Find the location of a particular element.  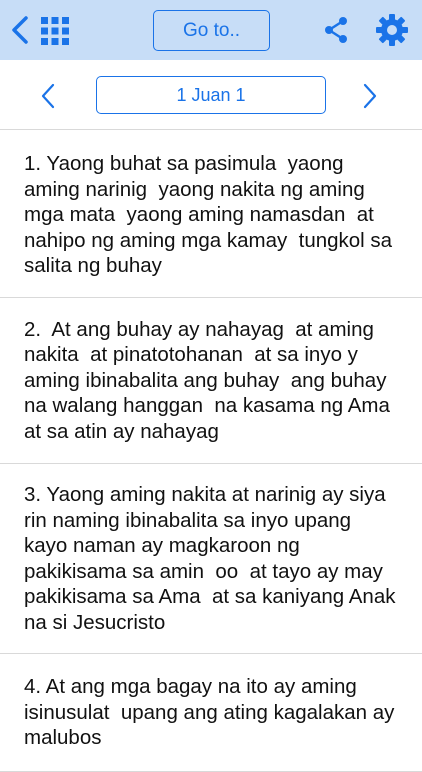

chevron-right-icon is located at coordinates (370, 96).